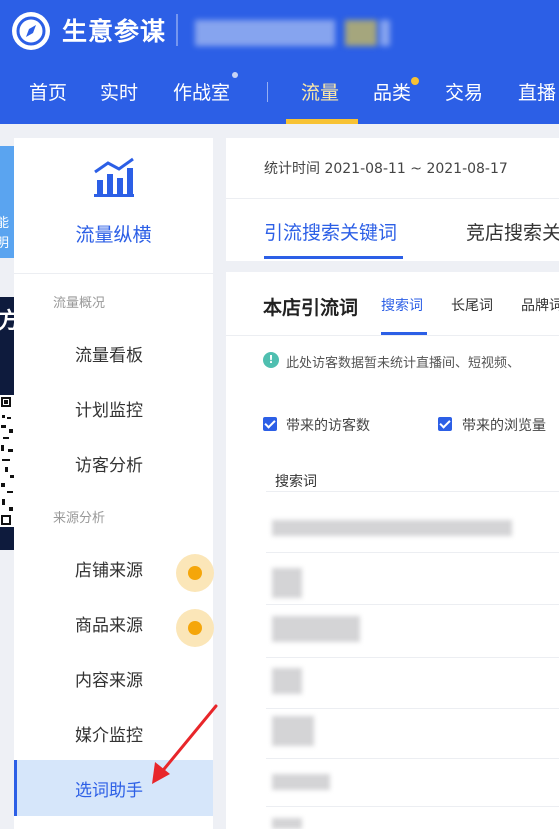 This screenshot has width=559, height=829. What do you see at coordinates (5, 223) in the screenshot?
I see `promo-text-1: 能` at bounding box center [5, 223].